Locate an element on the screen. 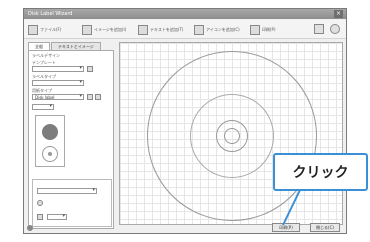 The width and height of the screenshot is (370, 242). callout-pointer is located at coordinates (291, 207).